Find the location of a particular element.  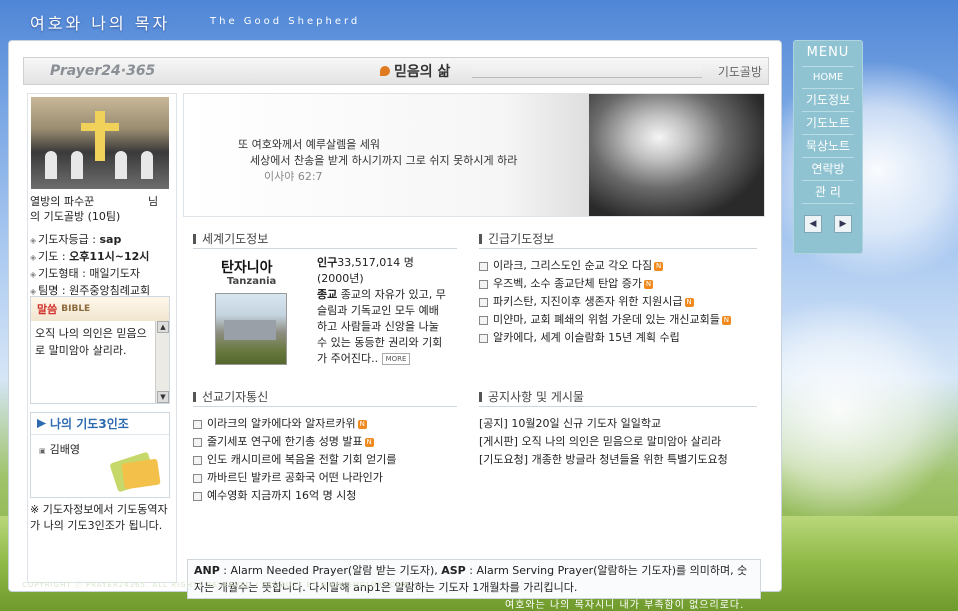

menu-item-prayer-info: 기도정보 is located at coordinates (828, 100).